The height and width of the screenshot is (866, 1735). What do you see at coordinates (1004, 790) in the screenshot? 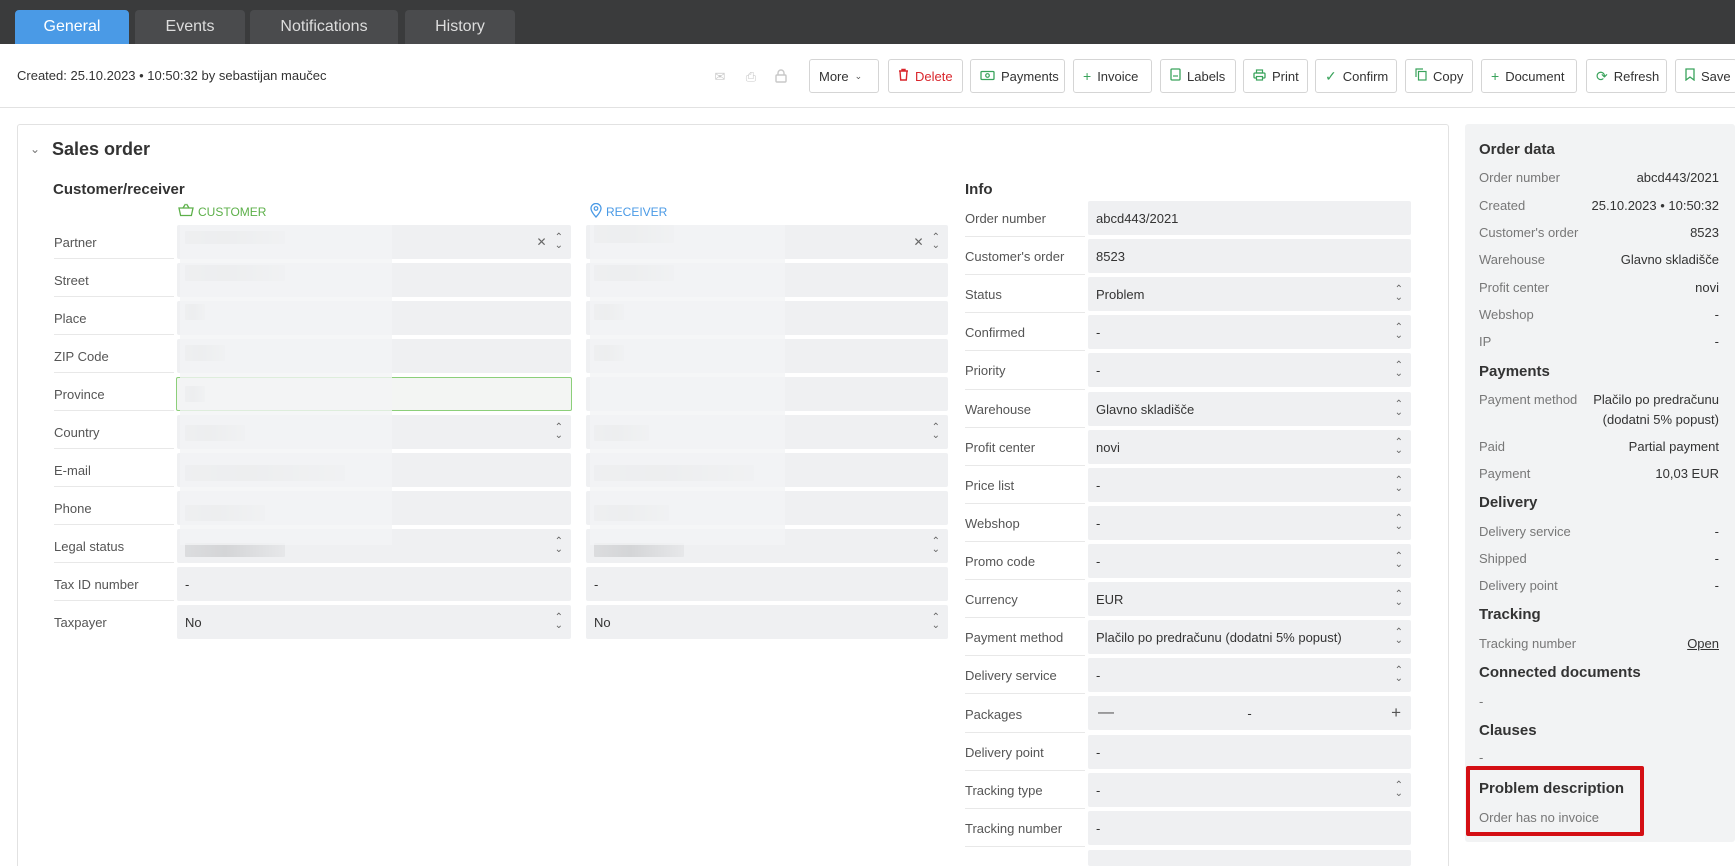
I see `info-label-tracking-type: Tracking type` at bounding box center [1004, 790].